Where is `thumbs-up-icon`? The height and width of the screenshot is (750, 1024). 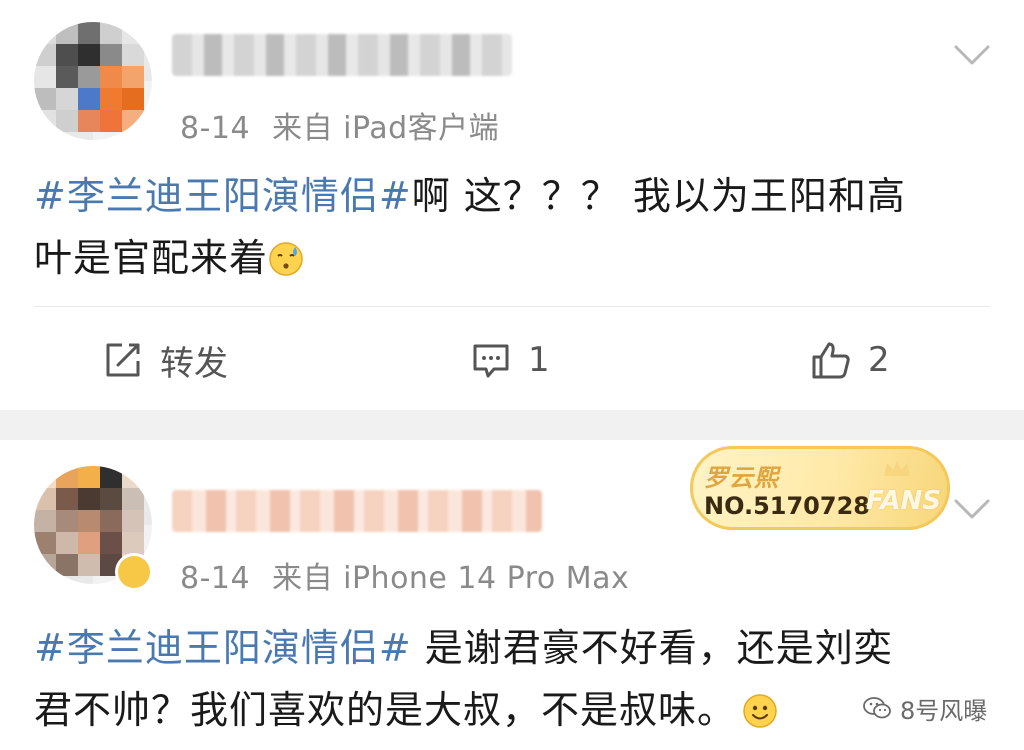 thumbs-up-icon is located at coordinates (831, 360).